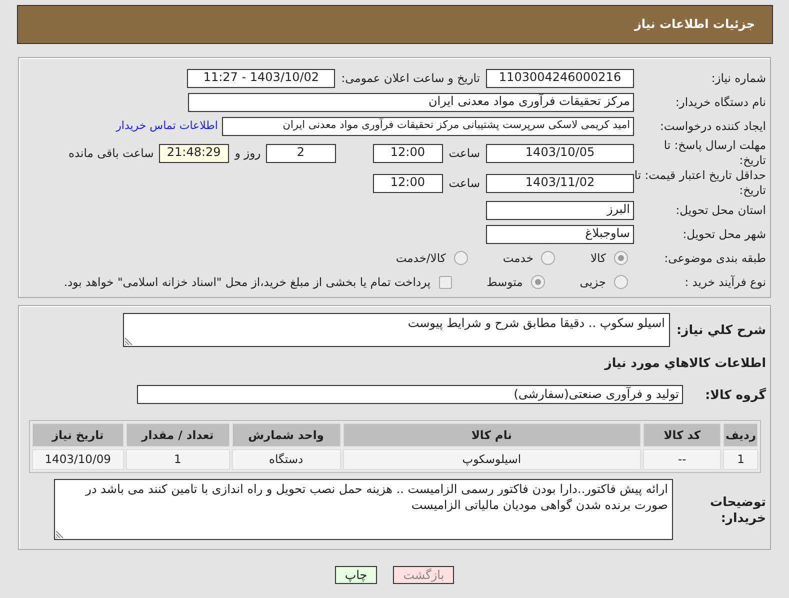  Describe the element at coordinates (78, 459) in the screenshot. I see `table-cell: 1403/10/09` at that location.